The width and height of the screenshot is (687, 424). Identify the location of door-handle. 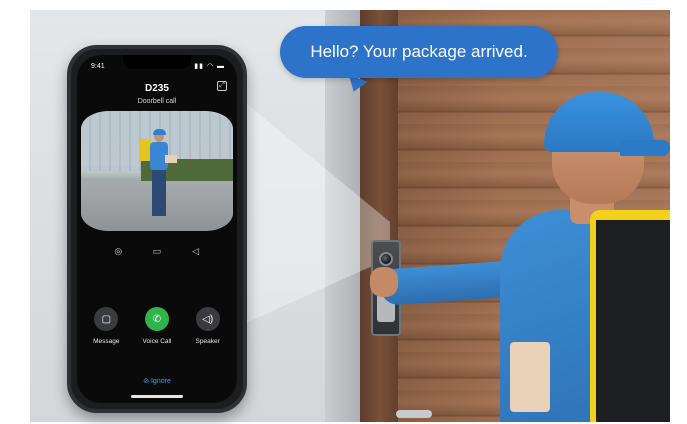
(414, 414).